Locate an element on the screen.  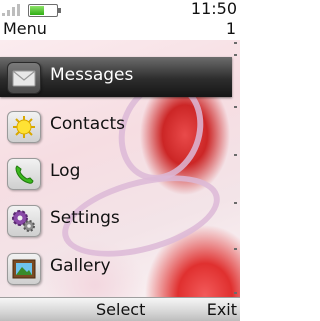
signal-icon is located at coordinates (13, 9).